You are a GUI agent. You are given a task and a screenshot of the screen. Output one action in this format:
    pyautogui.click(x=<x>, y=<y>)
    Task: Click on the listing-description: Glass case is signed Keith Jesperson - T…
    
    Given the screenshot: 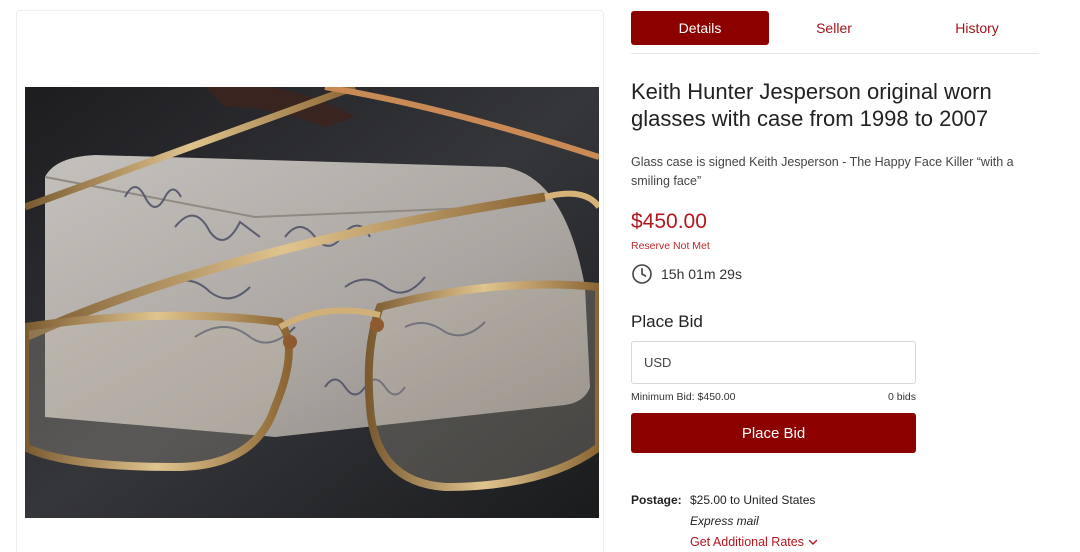 What is the action you would take?
    pyautogui.click(x=822, y=171)
    